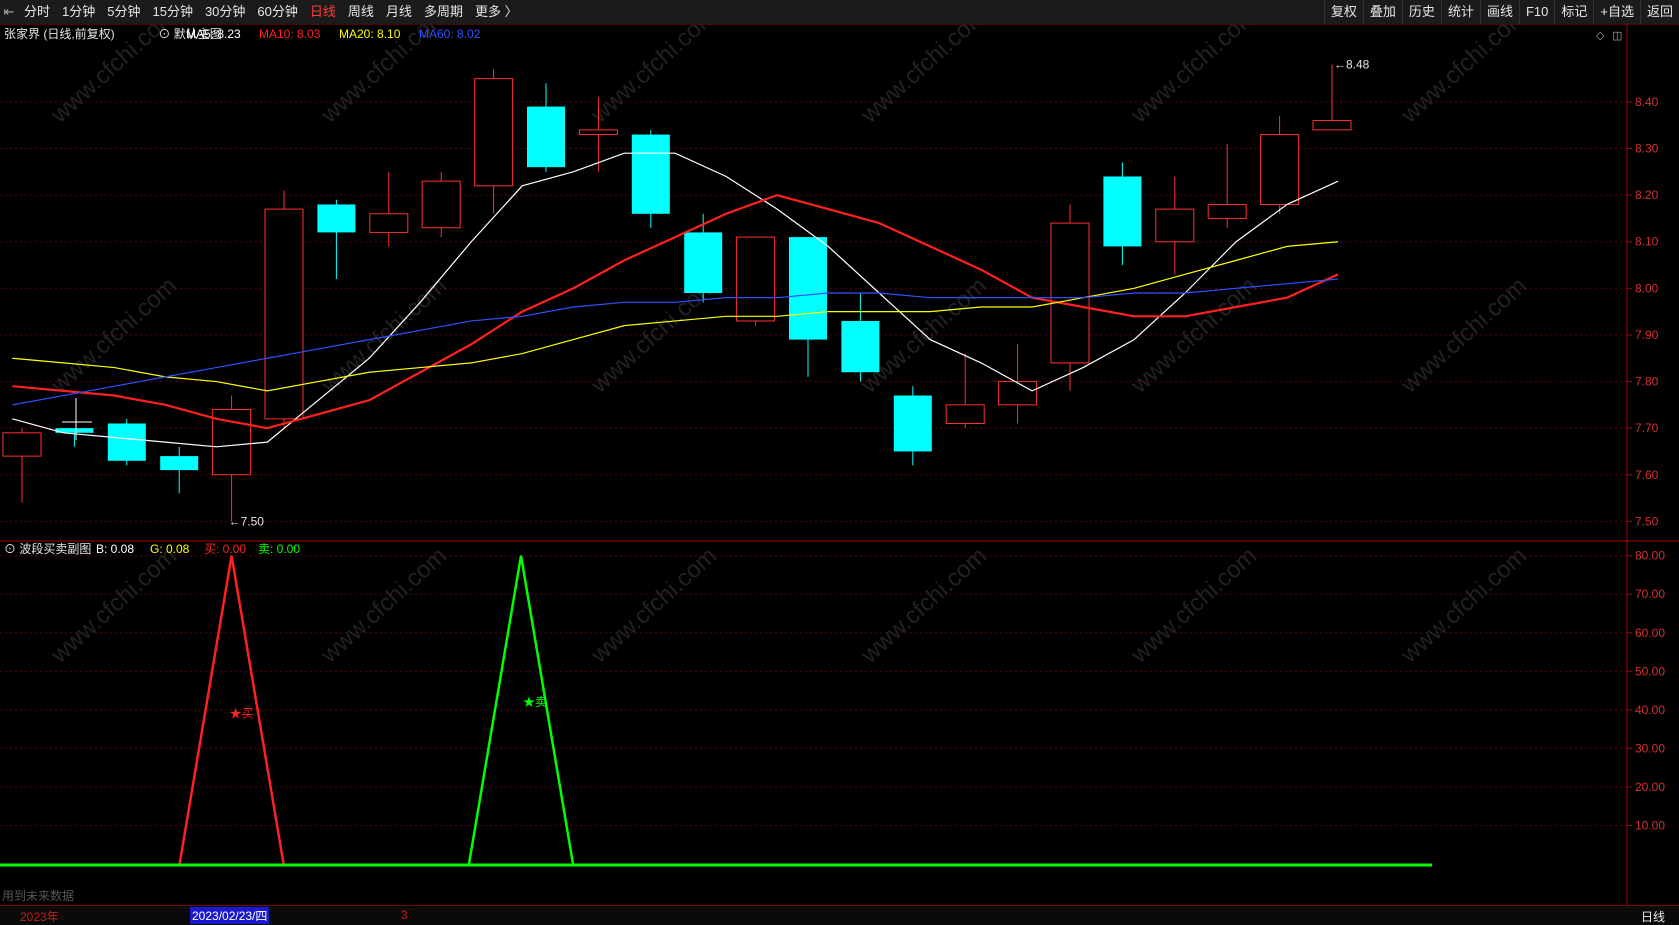 Image resolution: width=1679 pixels, height=925 pixels. Describe the element at coordinates (496, 12) in the screenshot. I see `period-tab-10: 更多 〉` at that location.